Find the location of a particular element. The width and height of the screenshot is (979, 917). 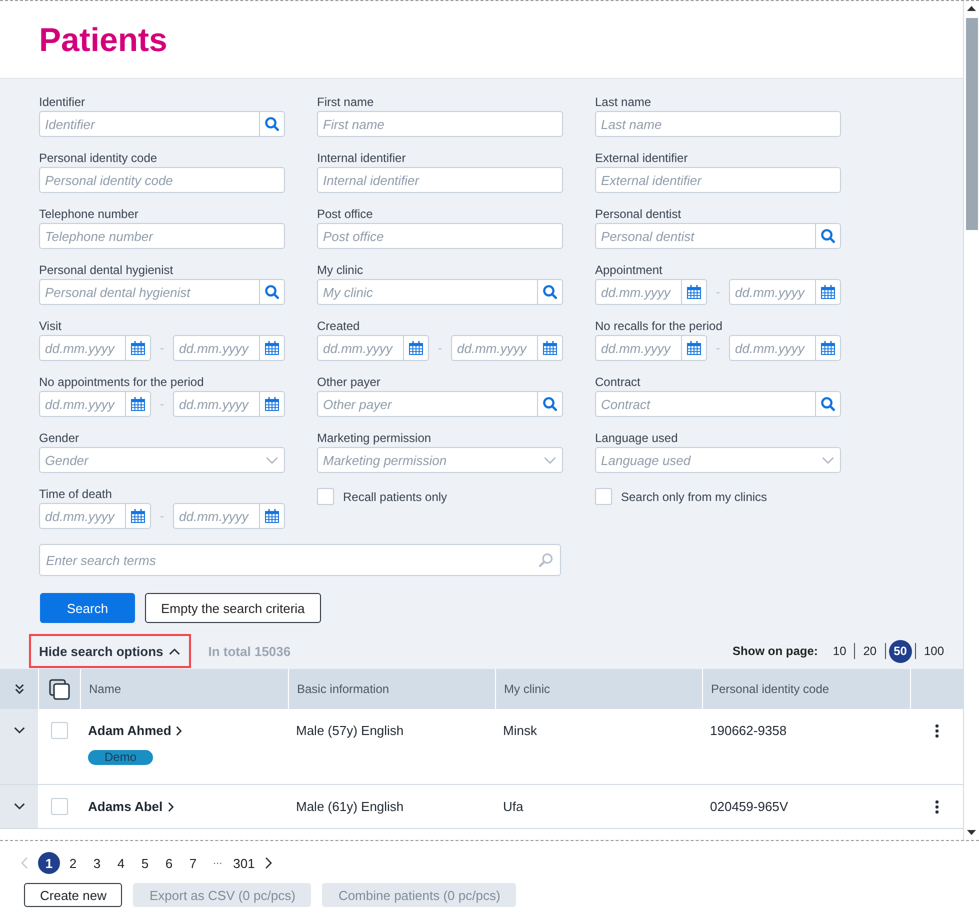

patient-name-link: Adams Abel is located at coordinates (131, 806).